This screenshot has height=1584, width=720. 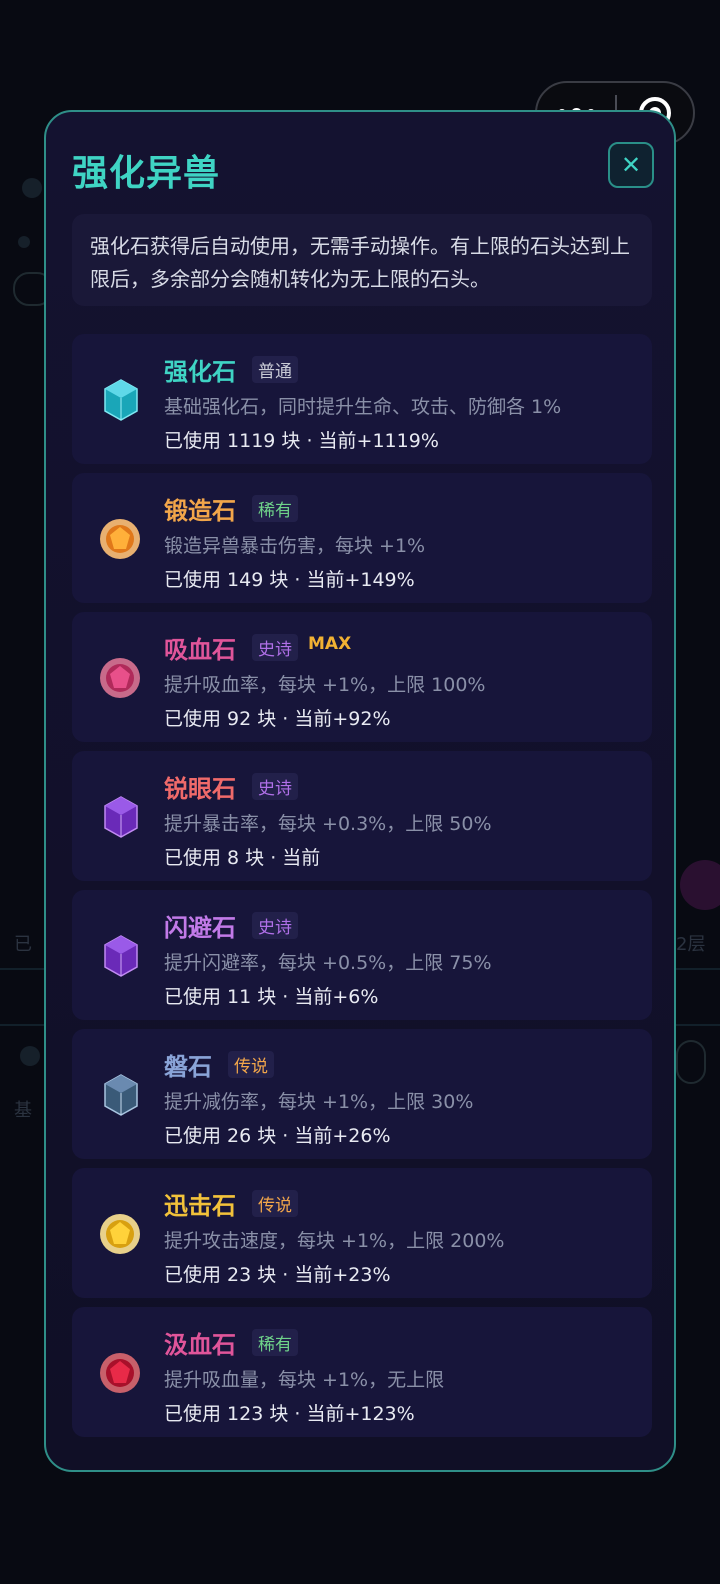 I want to click on stone-usage: 已使用 149 块 · 当前+149%, so click(x=289, y=580).